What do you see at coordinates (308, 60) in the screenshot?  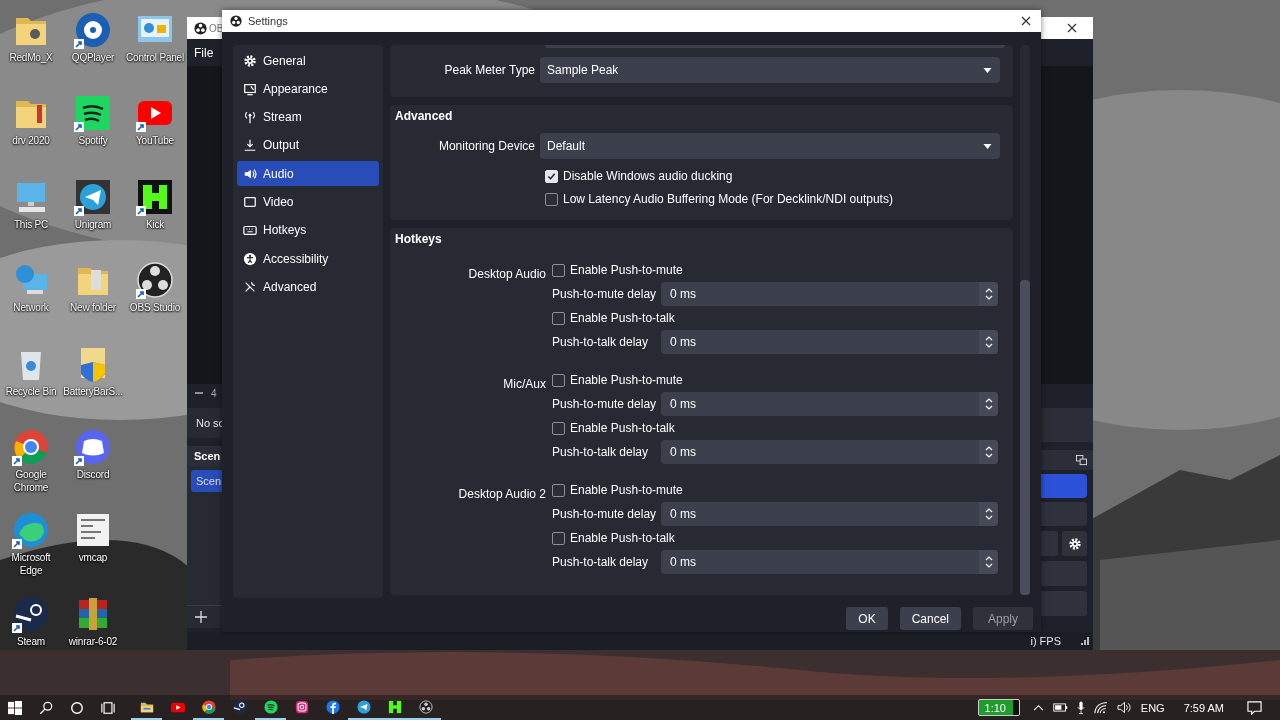 I see `nav-item: General` at bounding box center [308, 60].